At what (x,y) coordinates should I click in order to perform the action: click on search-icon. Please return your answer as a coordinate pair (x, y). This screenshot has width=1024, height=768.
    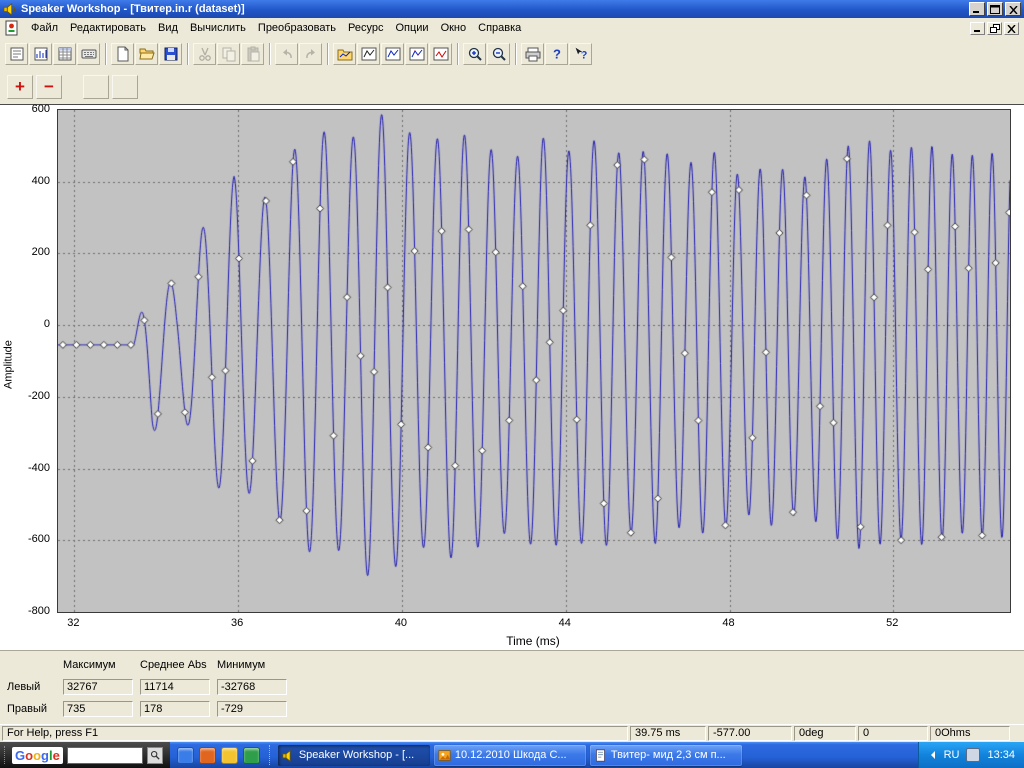
    Looking at the image, I should click on (155, 755).